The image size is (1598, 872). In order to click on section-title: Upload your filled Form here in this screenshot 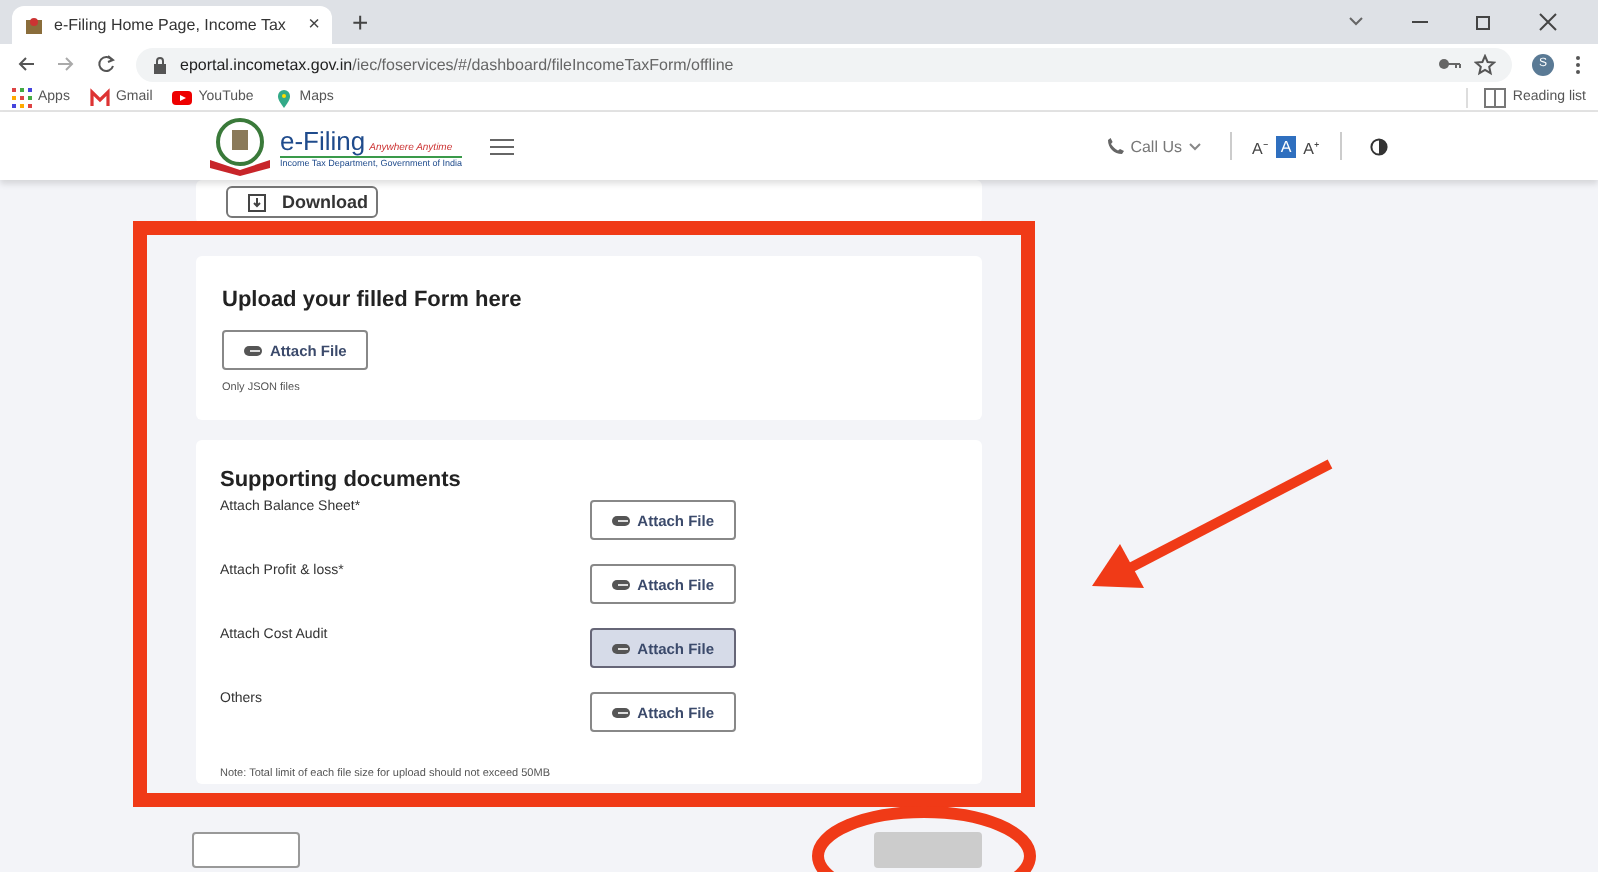, I will do `click(372, 300)`.